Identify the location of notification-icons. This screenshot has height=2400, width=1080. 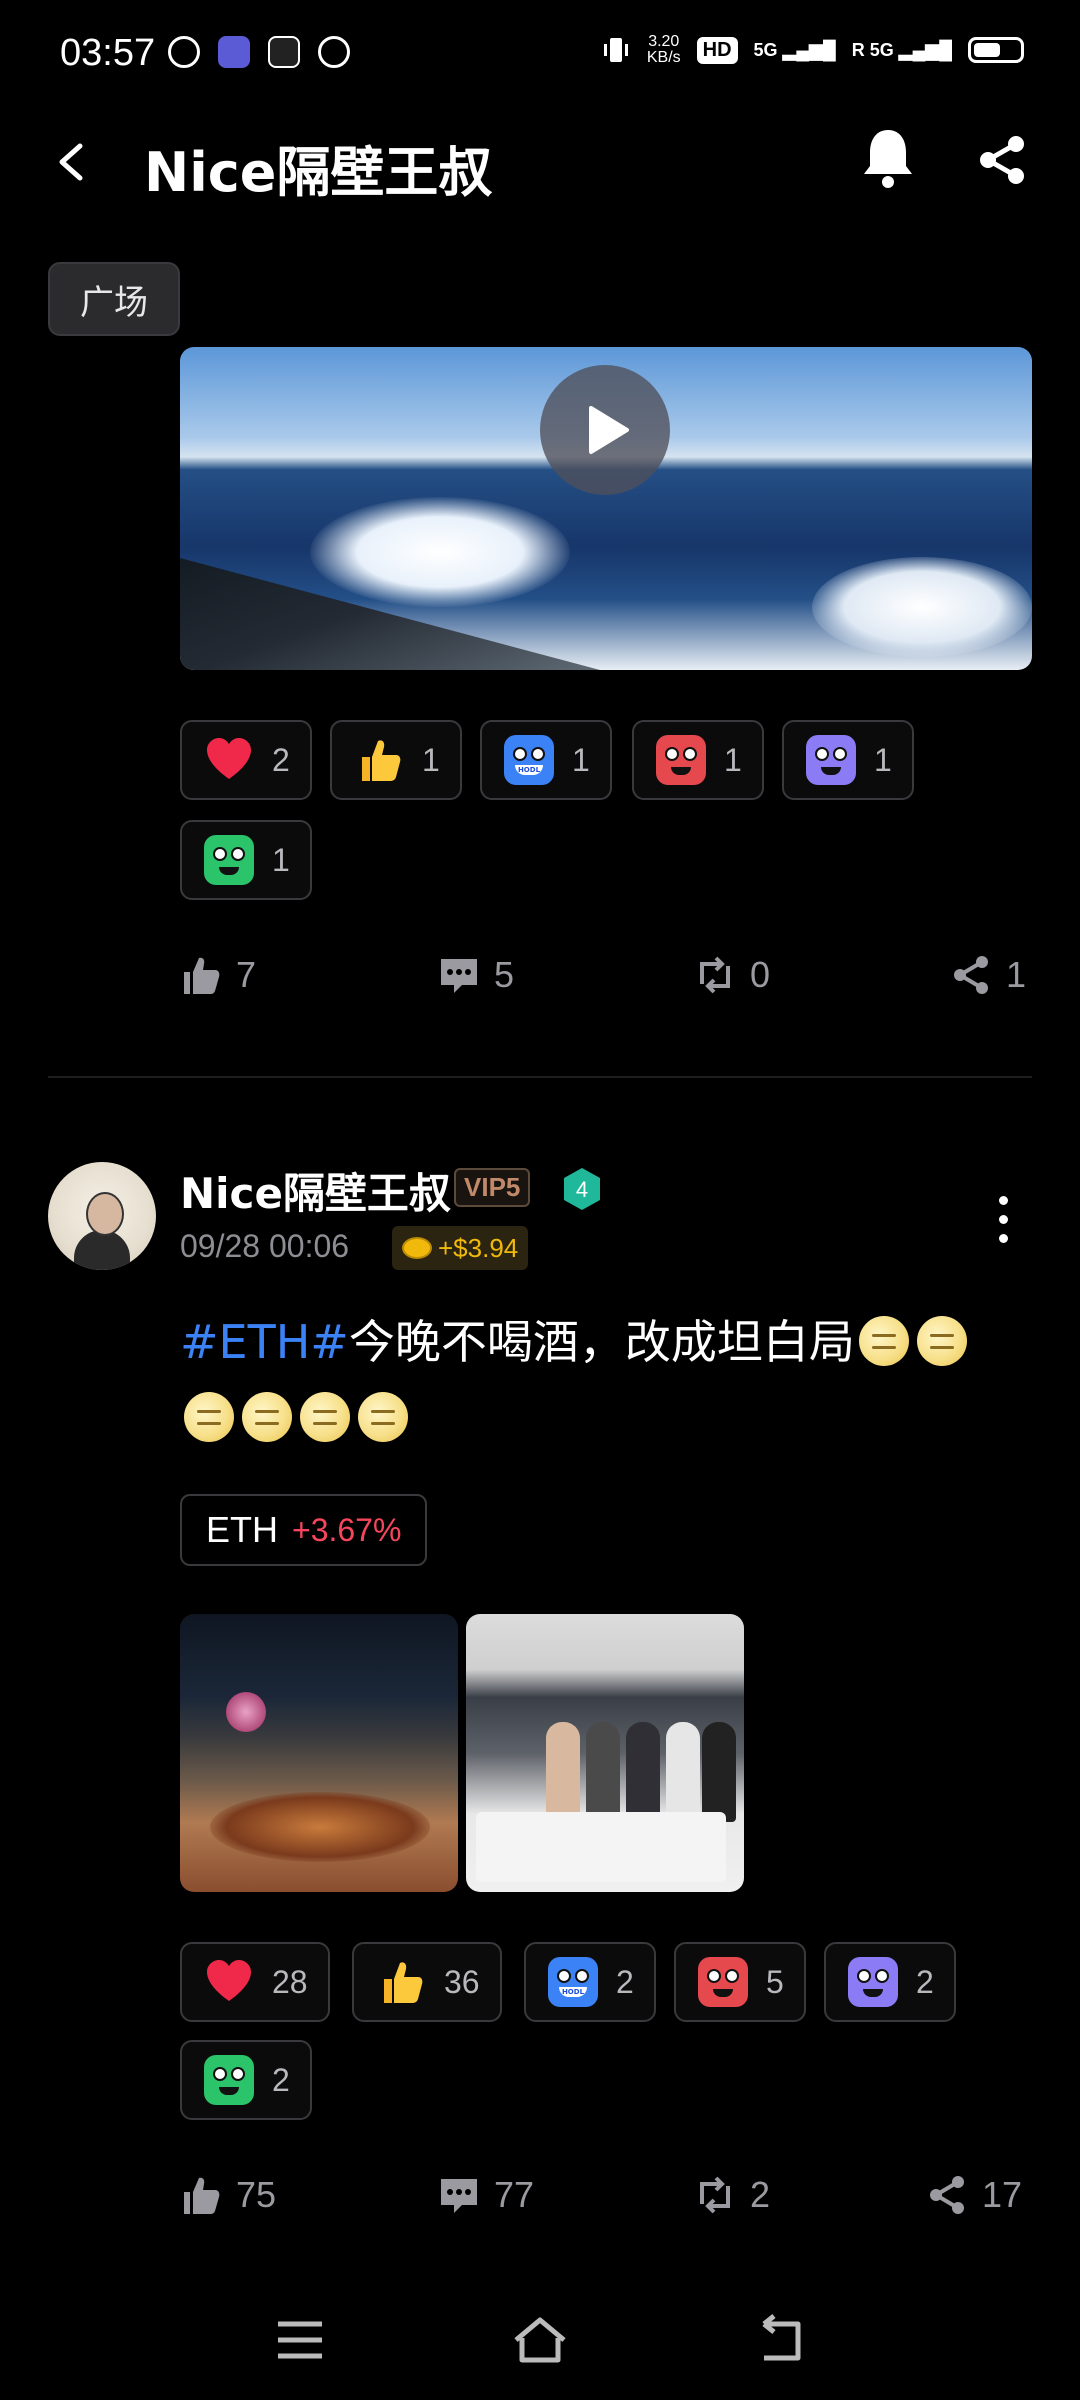
(259, 52).